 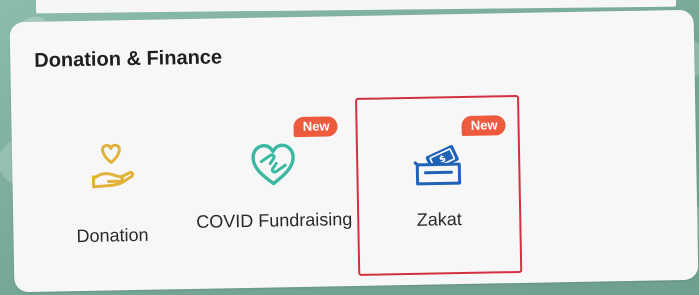 I want to click on section-title: Donation & Finance, so click(x=128, y=59).